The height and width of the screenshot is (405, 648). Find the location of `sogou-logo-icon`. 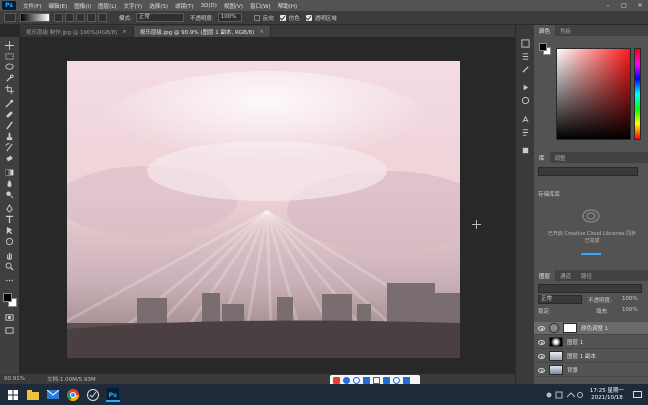

sogou-logo-icon is located at coordinates (336, 380).